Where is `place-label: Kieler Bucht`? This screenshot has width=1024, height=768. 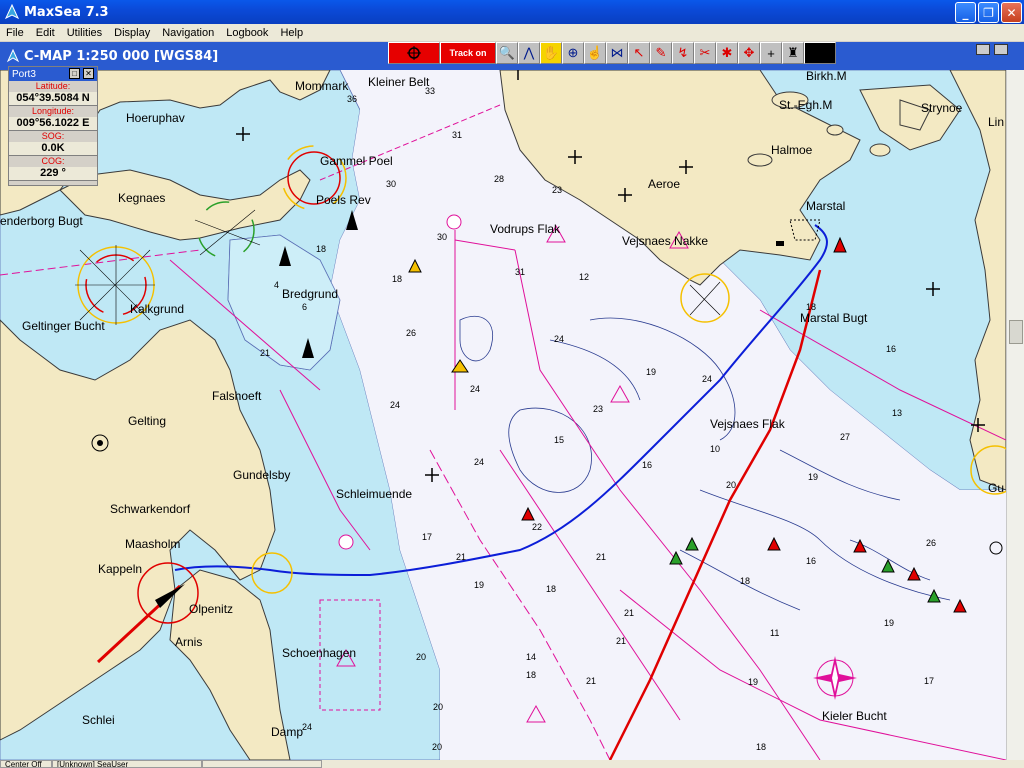
place-label: Kieler Bucht is located at coordinates (854, 716).